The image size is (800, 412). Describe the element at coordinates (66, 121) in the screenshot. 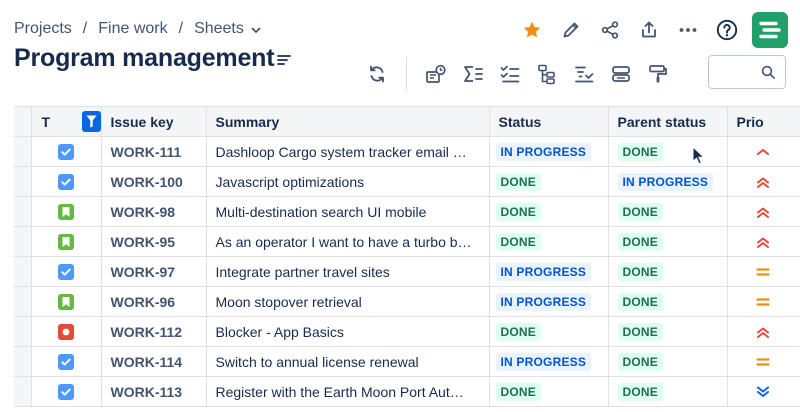

I see `column-header-type: T` at that location.